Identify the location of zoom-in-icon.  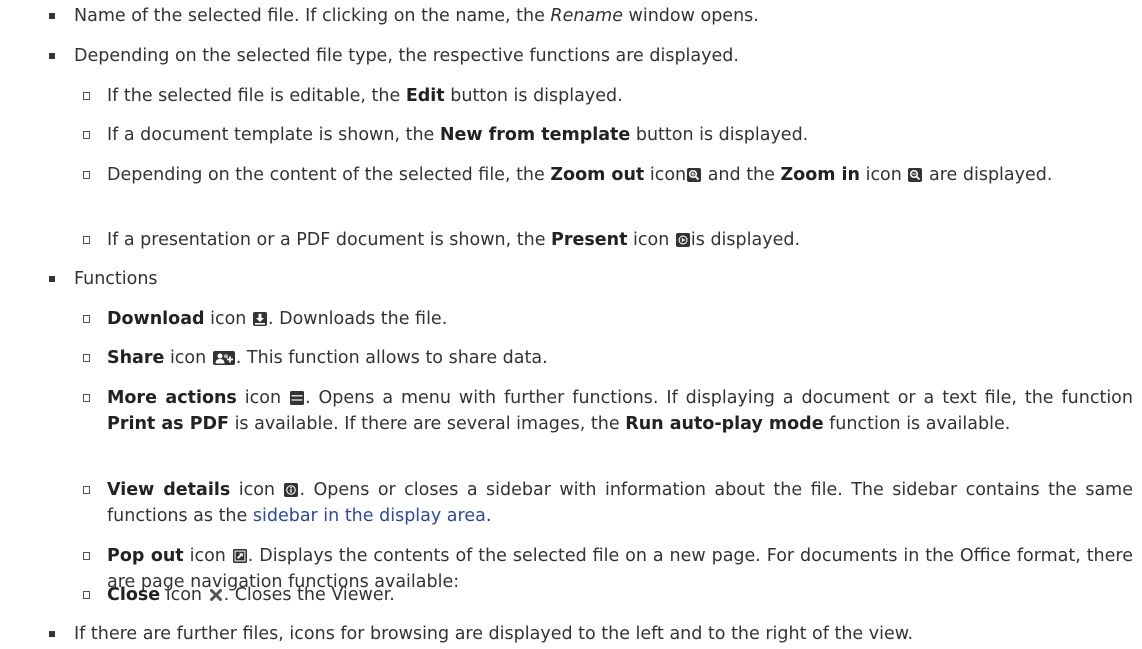
(694, 175).